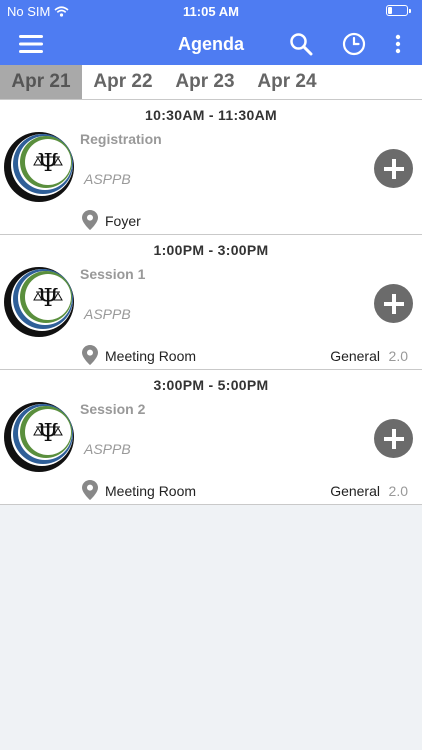 The height and width of the screenshot is (750, 422). I want to click on date-tabs: Apr 21 Apr 22 Apr 23 Apr 24, so click(211, 82).